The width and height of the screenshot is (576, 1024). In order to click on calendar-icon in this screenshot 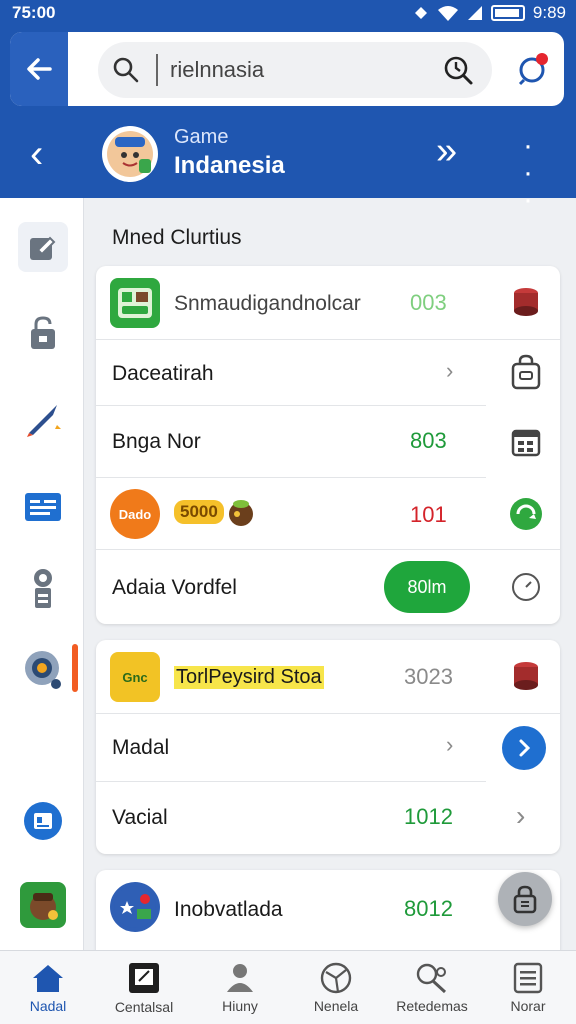, I will do `click(526, 443)`.